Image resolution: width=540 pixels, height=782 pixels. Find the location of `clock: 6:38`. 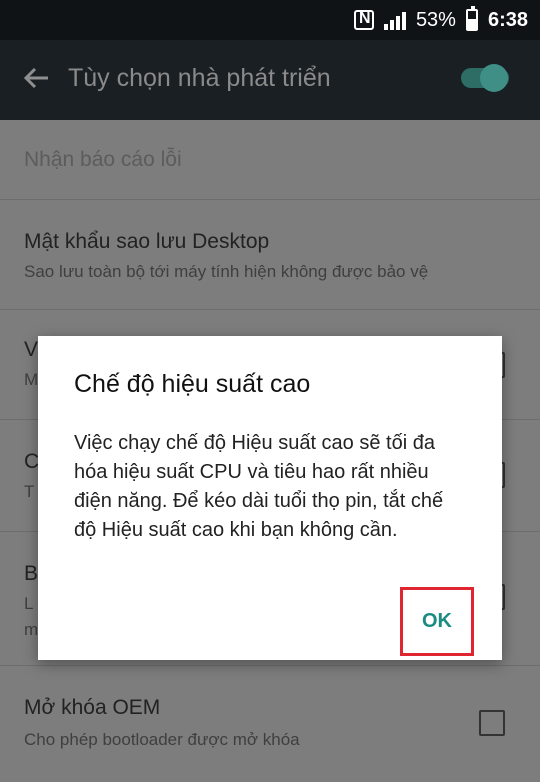

clock: 6:38 is located at coordinates (507, 19).